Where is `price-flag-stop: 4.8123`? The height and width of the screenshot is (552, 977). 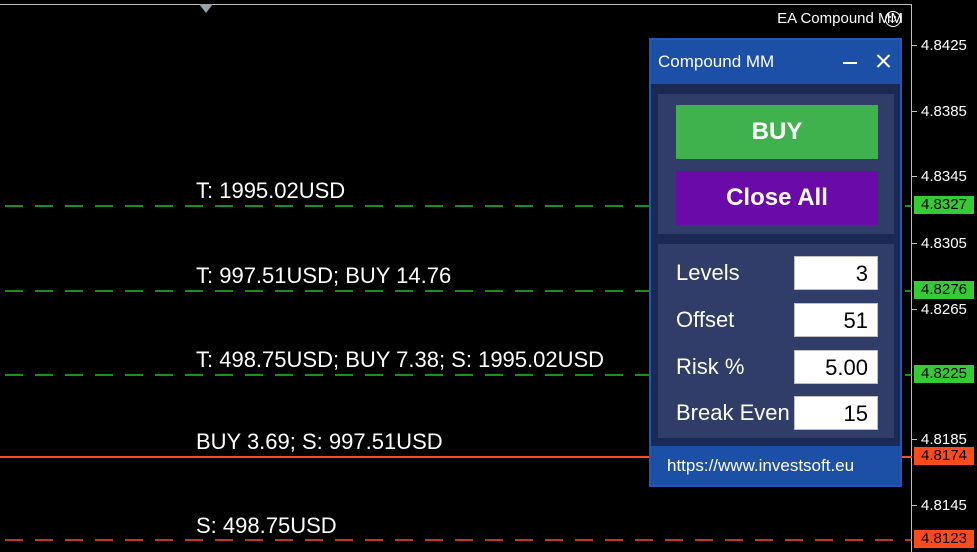
price-flag-stop: 4.8123 is located at coordinates (944, 539).